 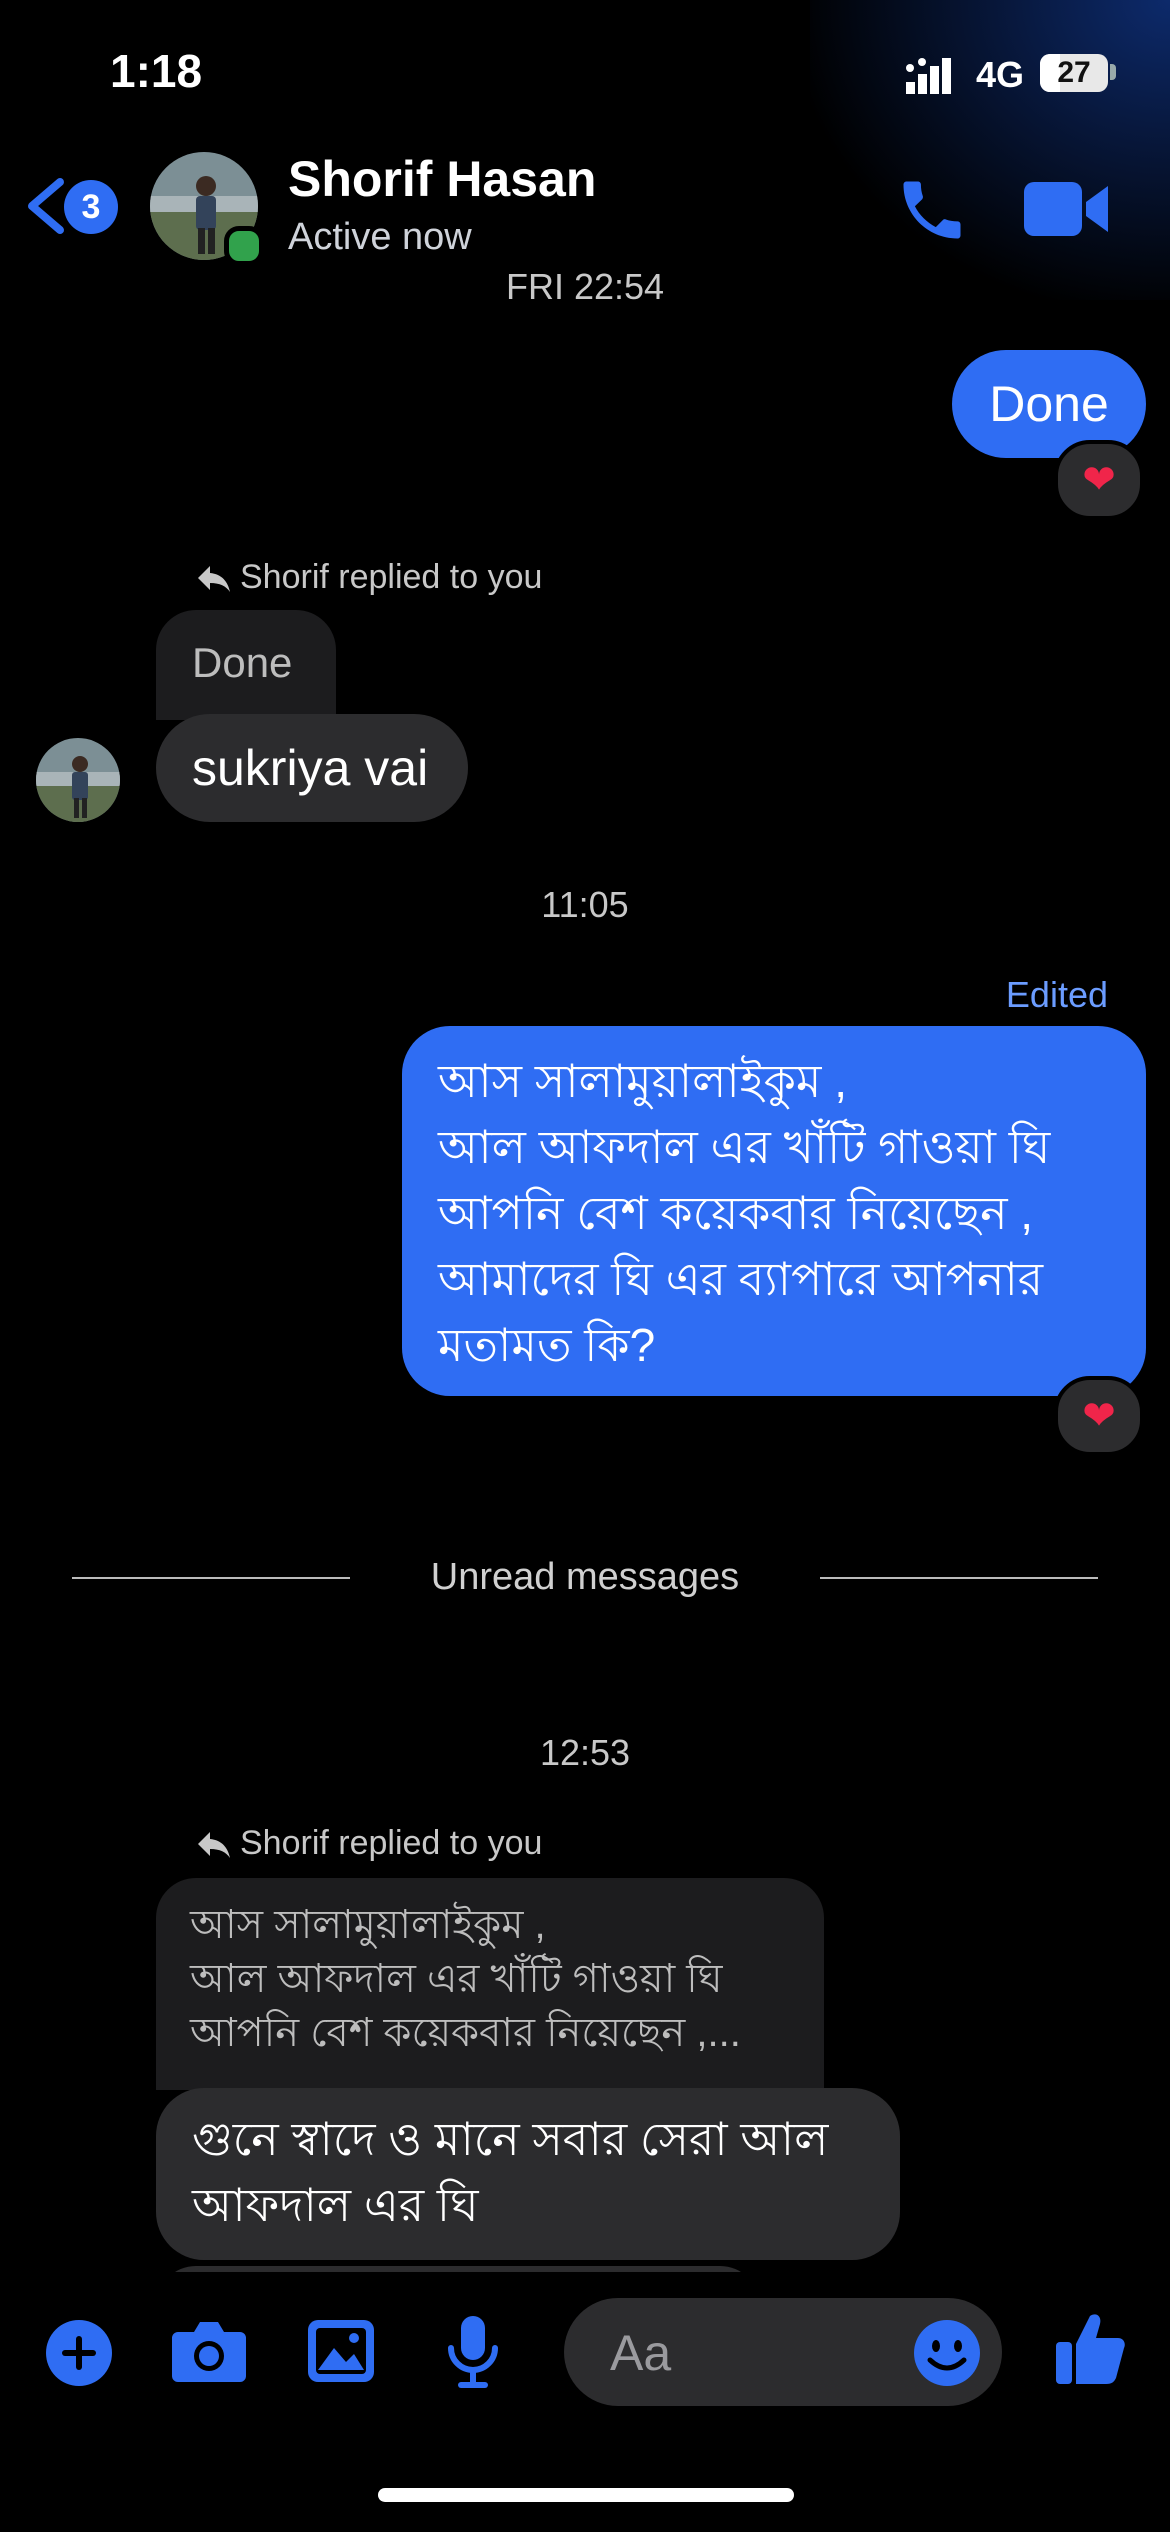 I want to click on battery-nub, so click(x=1113, y=72).